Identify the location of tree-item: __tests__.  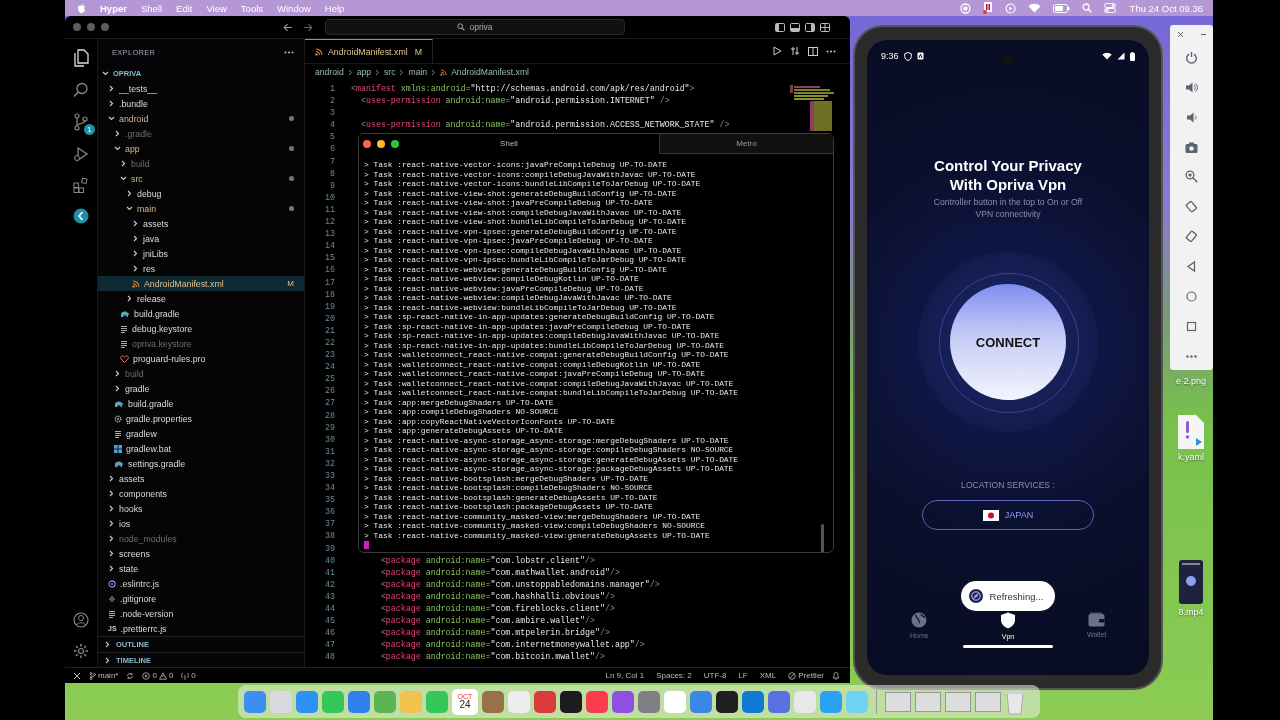
(201, 88).